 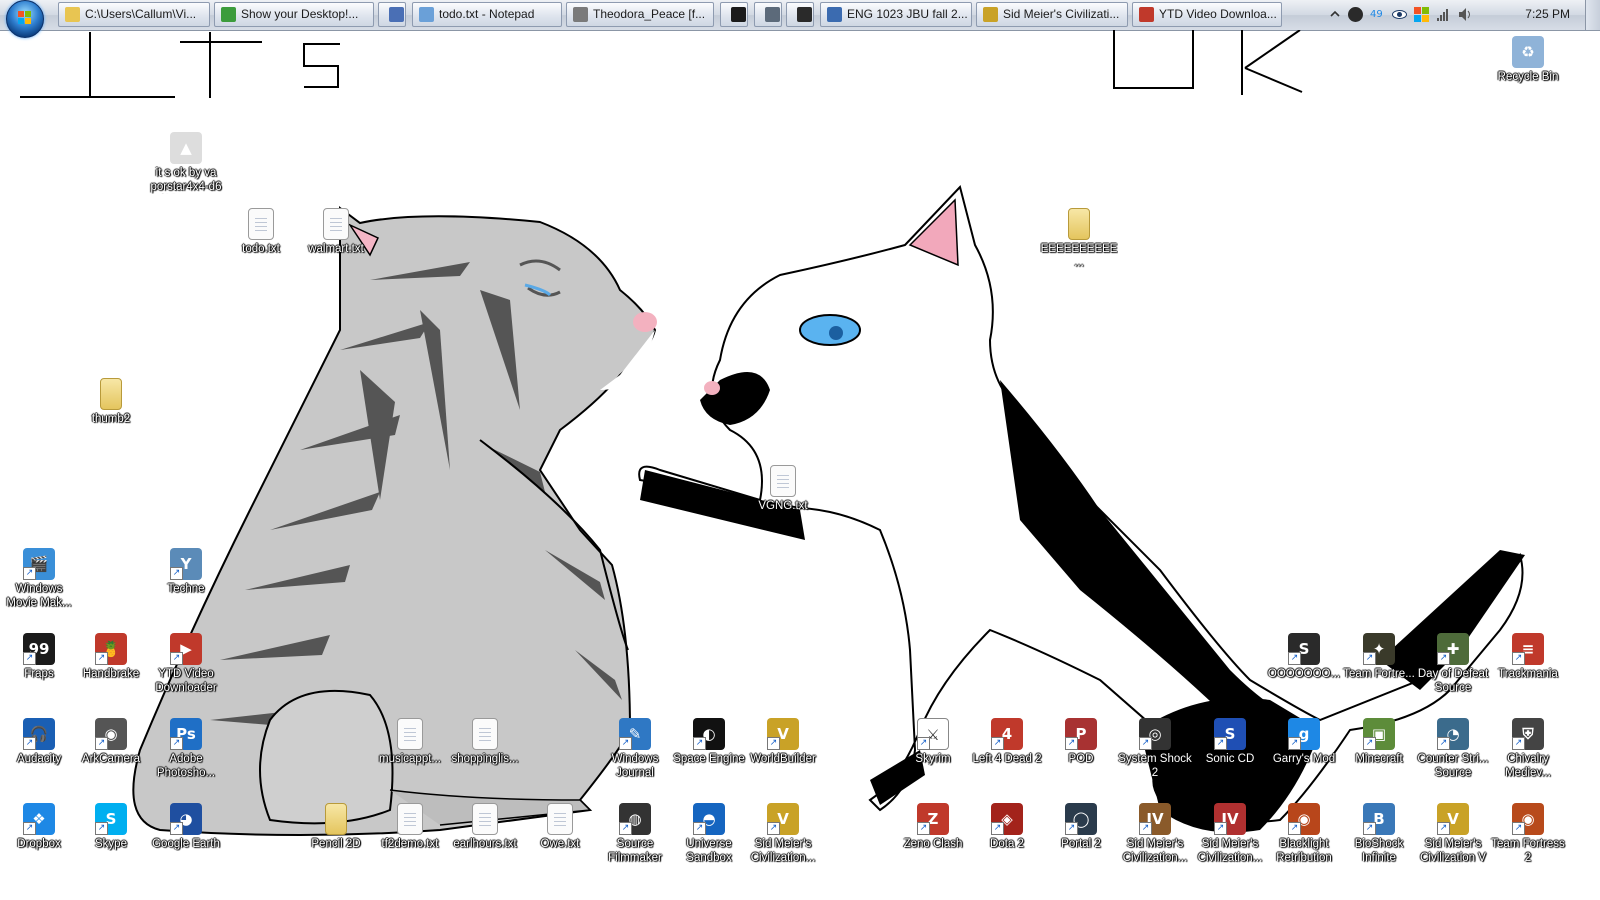 What do you see at coordinates (39, 657) in the screenshot?
I see `desktop-icon: 99 ↗ Fraps` at bounding box center [39, 657].